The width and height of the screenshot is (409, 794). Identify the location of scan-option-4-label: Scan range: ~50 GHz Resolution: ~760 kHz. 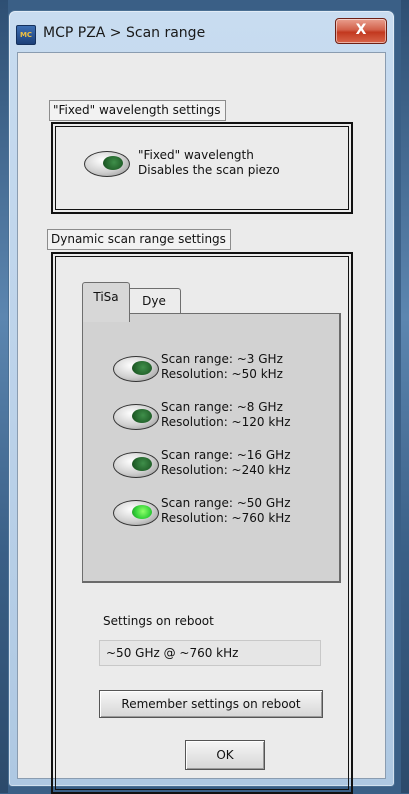
(226, 510).